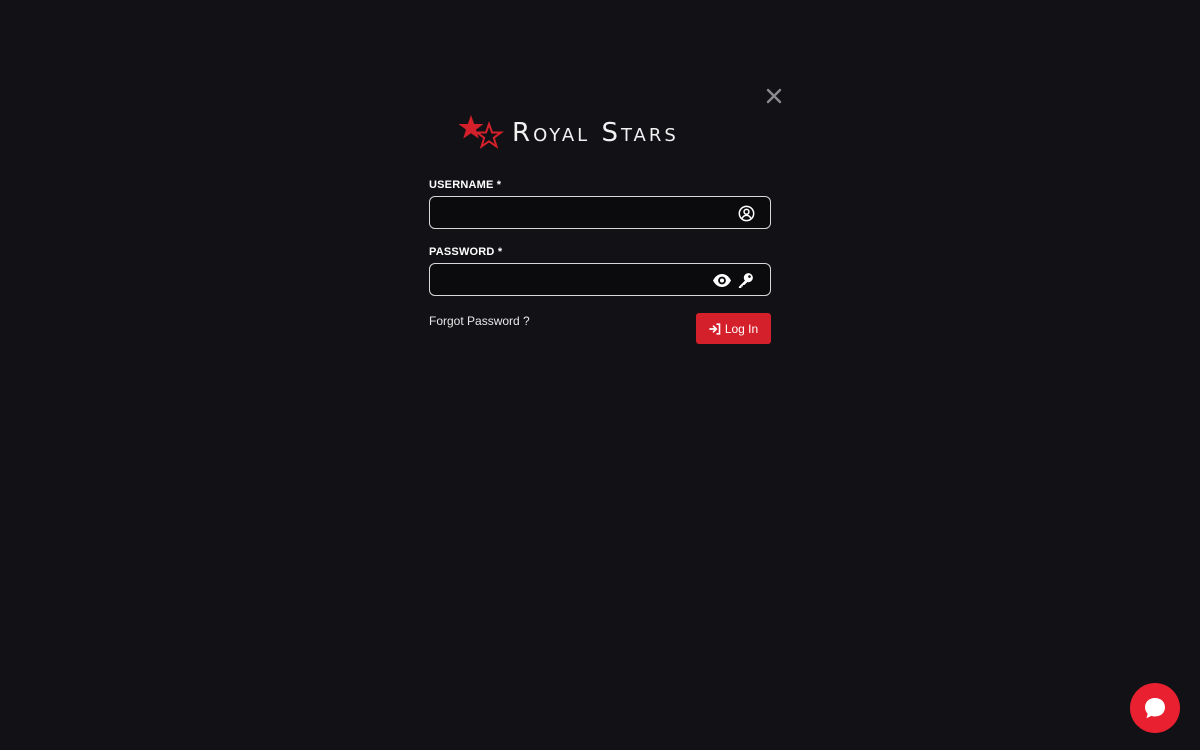 This screenshot has height=750, width=1200. Describe the element at coordinates (575, 279) in the screenshot. I see `password-input` at that location.